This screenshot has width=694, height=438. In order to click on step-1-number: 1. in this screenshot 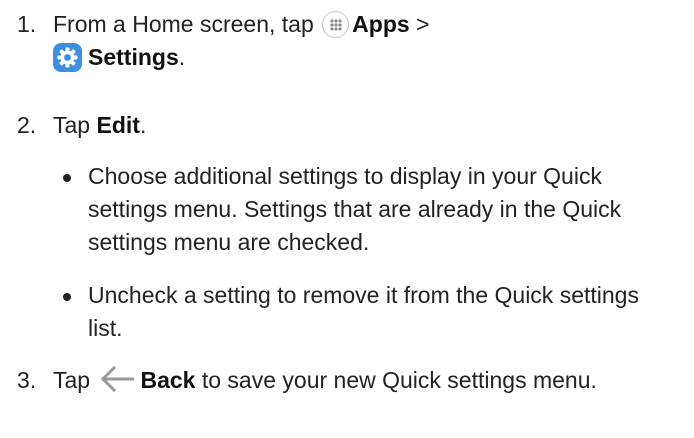, I will do `click(27, 24)`.